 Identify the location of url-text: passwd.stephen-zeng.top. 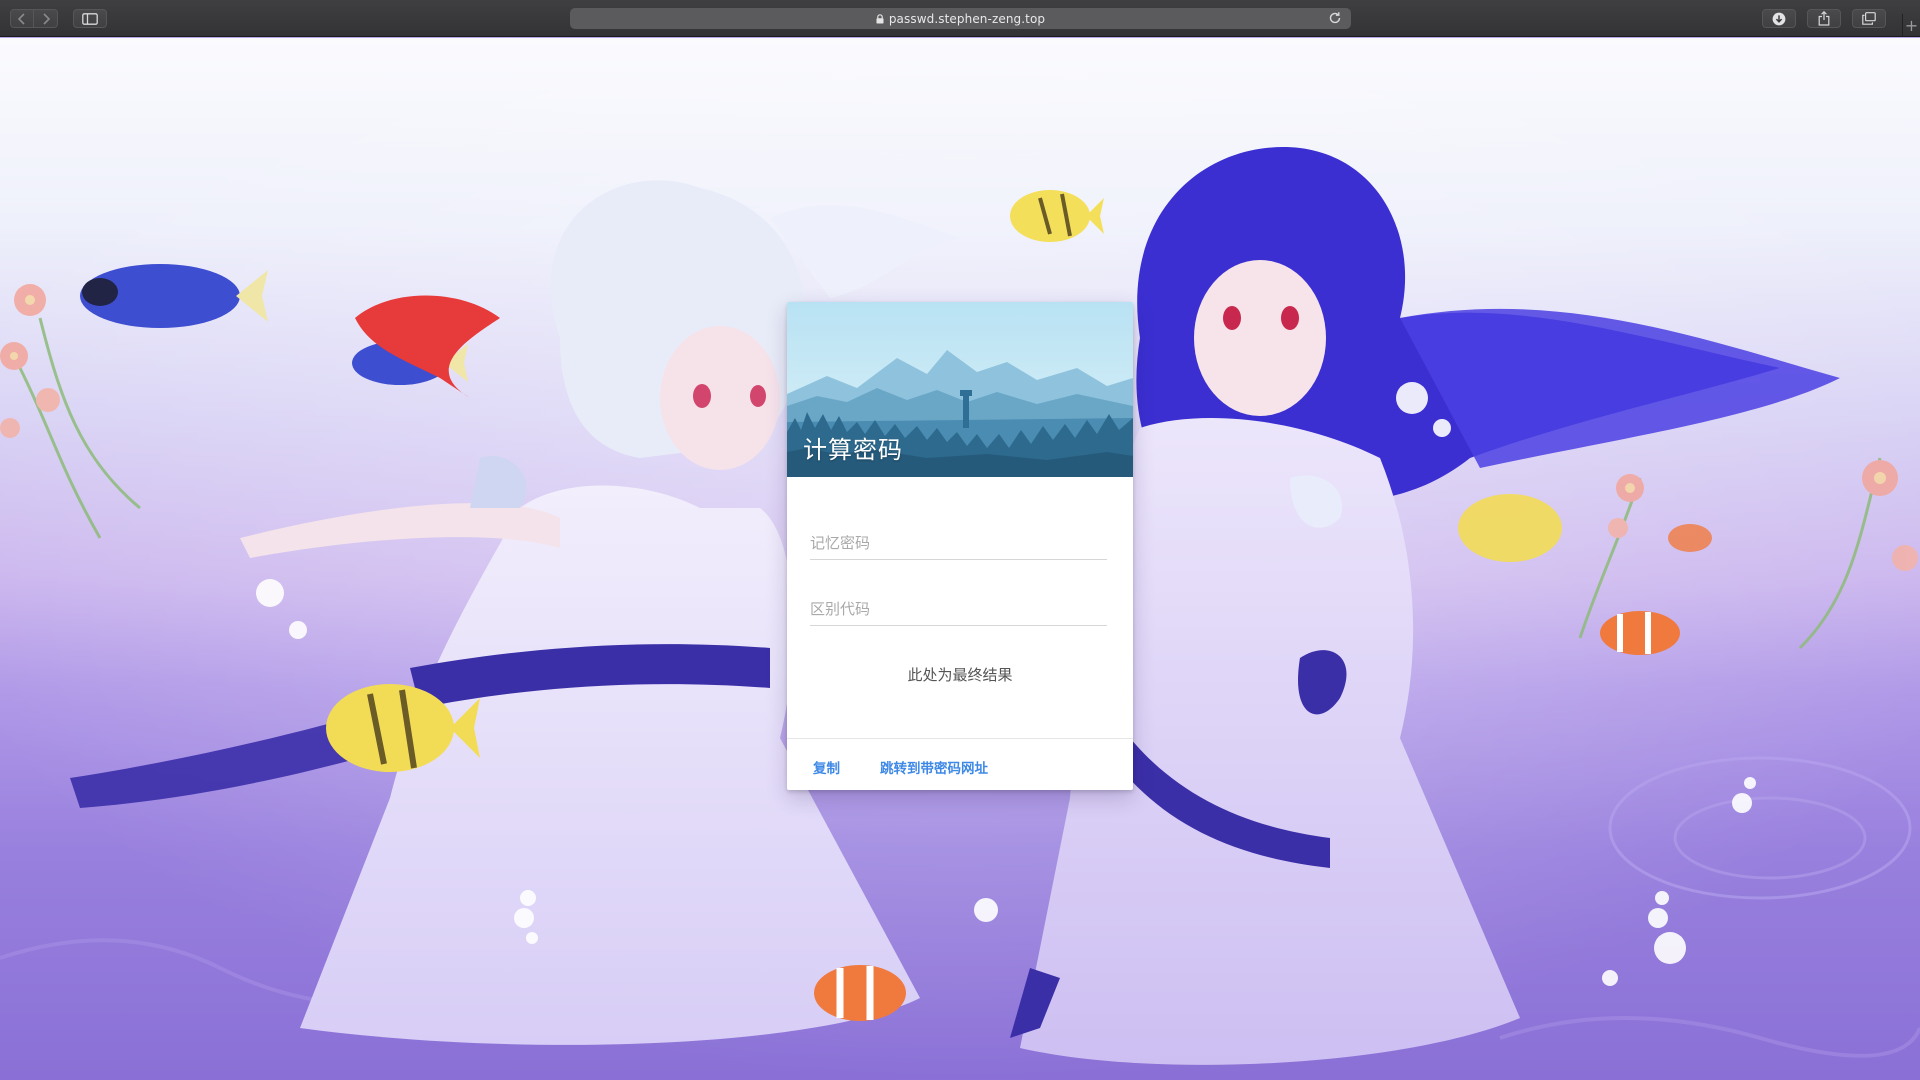
(967, 18).